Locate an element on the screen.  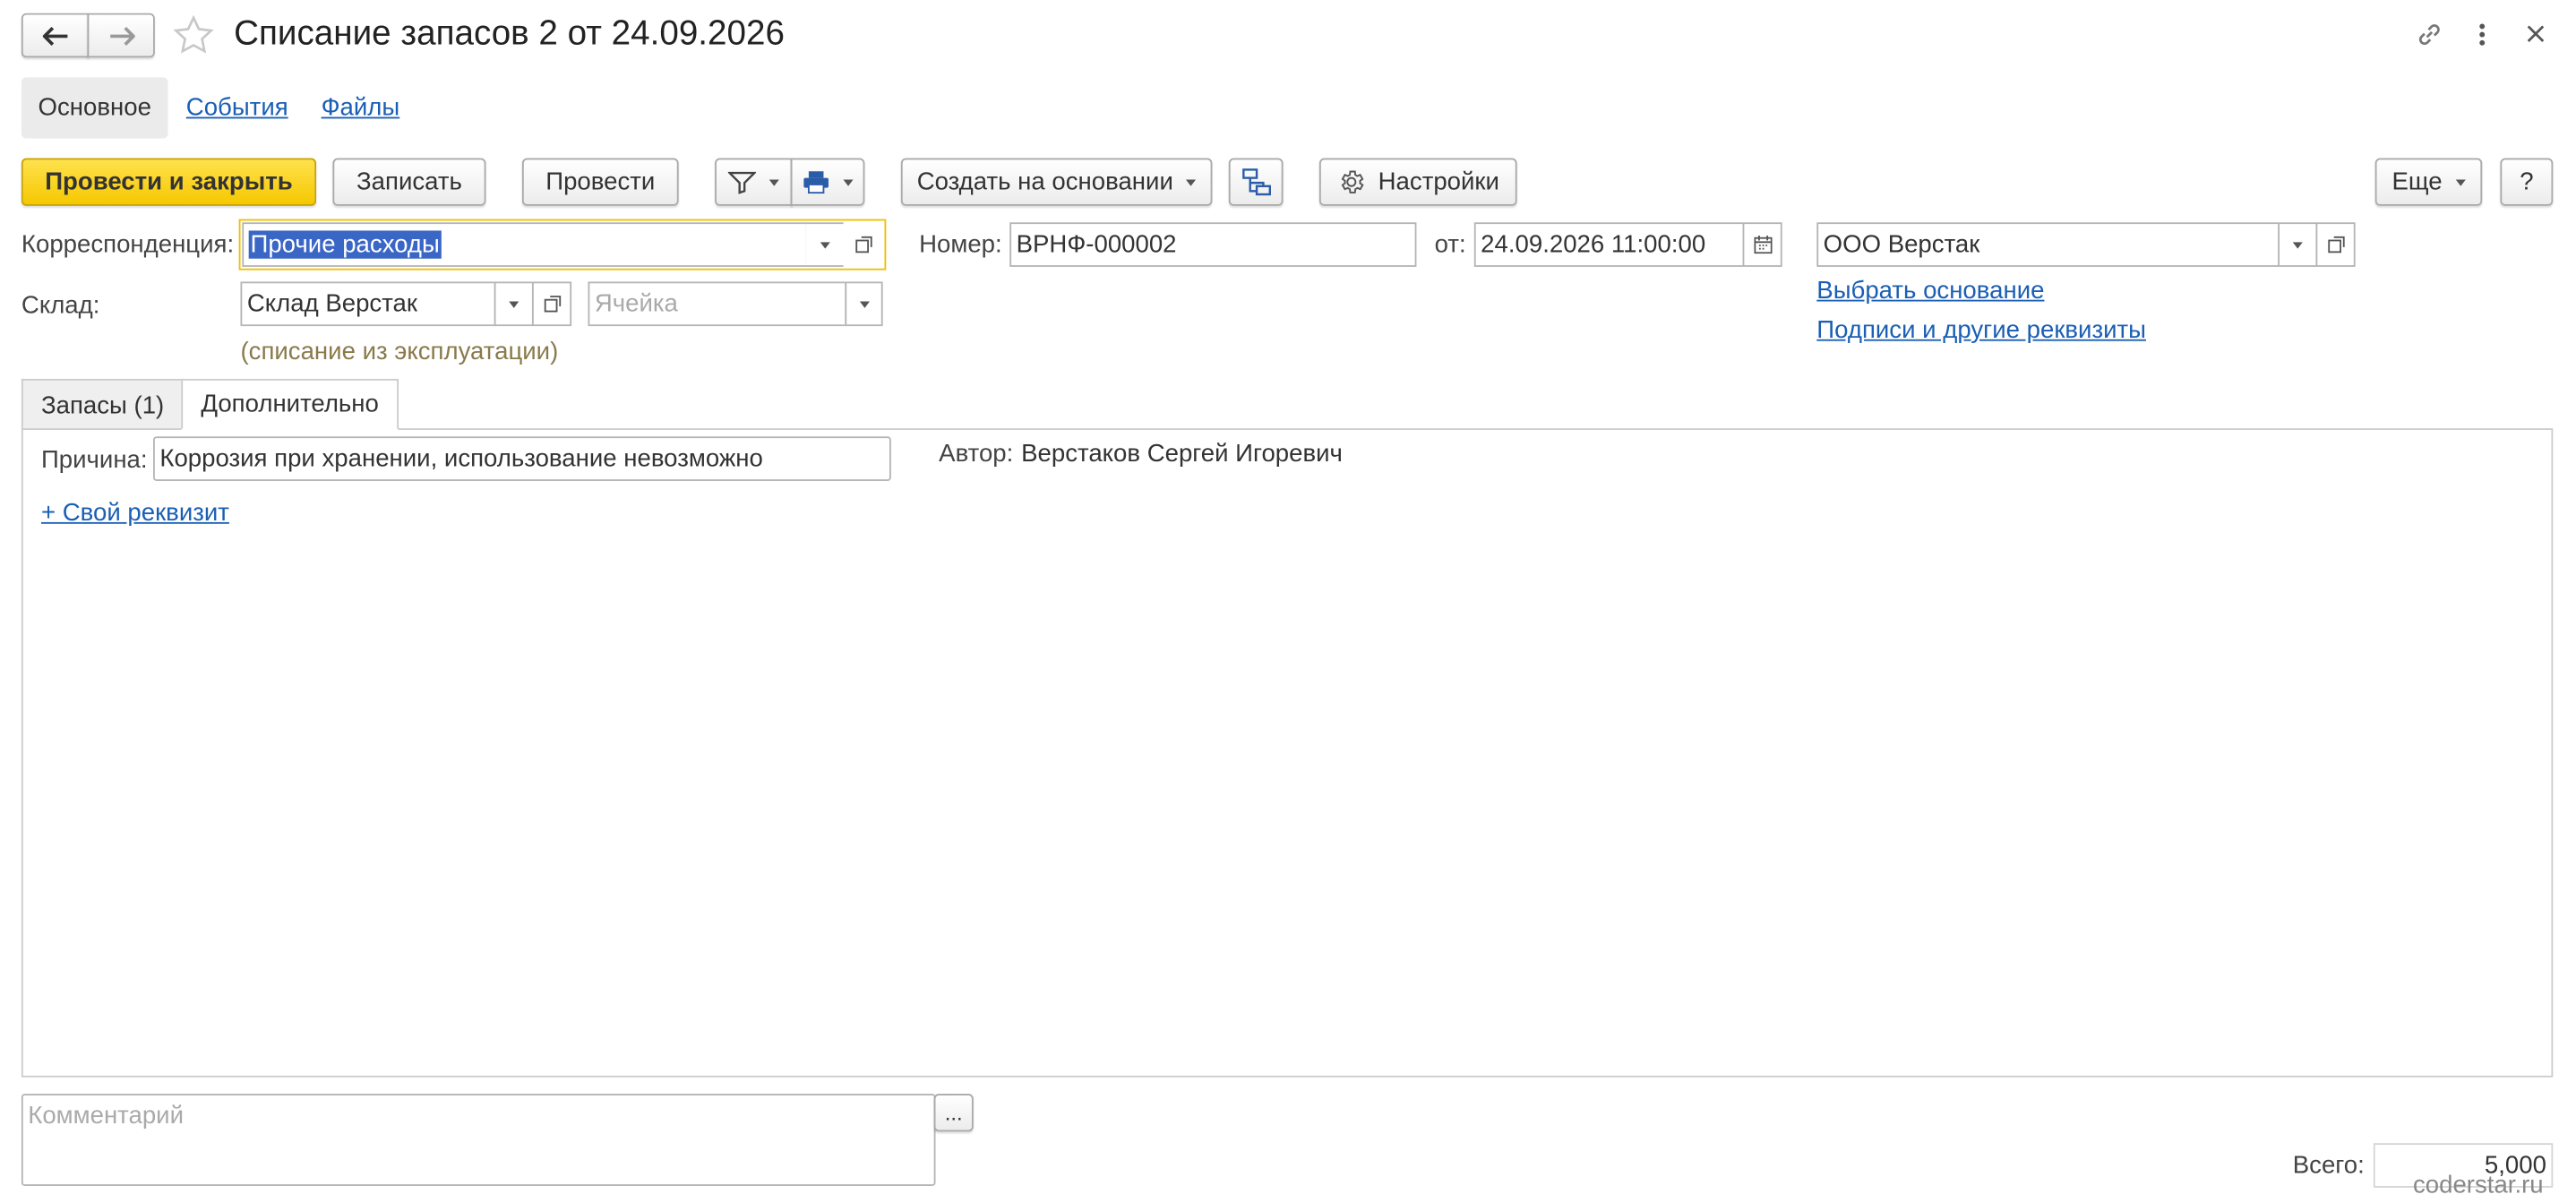
print-dropdown-button is located at coordinates (827, 182).